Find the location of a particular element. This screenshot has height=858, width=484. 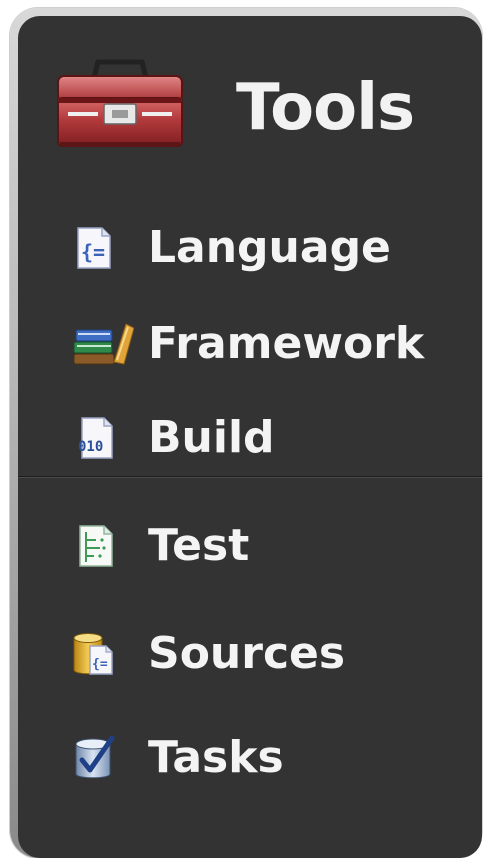

menu-item-label: Sources is located at coordinates (247, 653).